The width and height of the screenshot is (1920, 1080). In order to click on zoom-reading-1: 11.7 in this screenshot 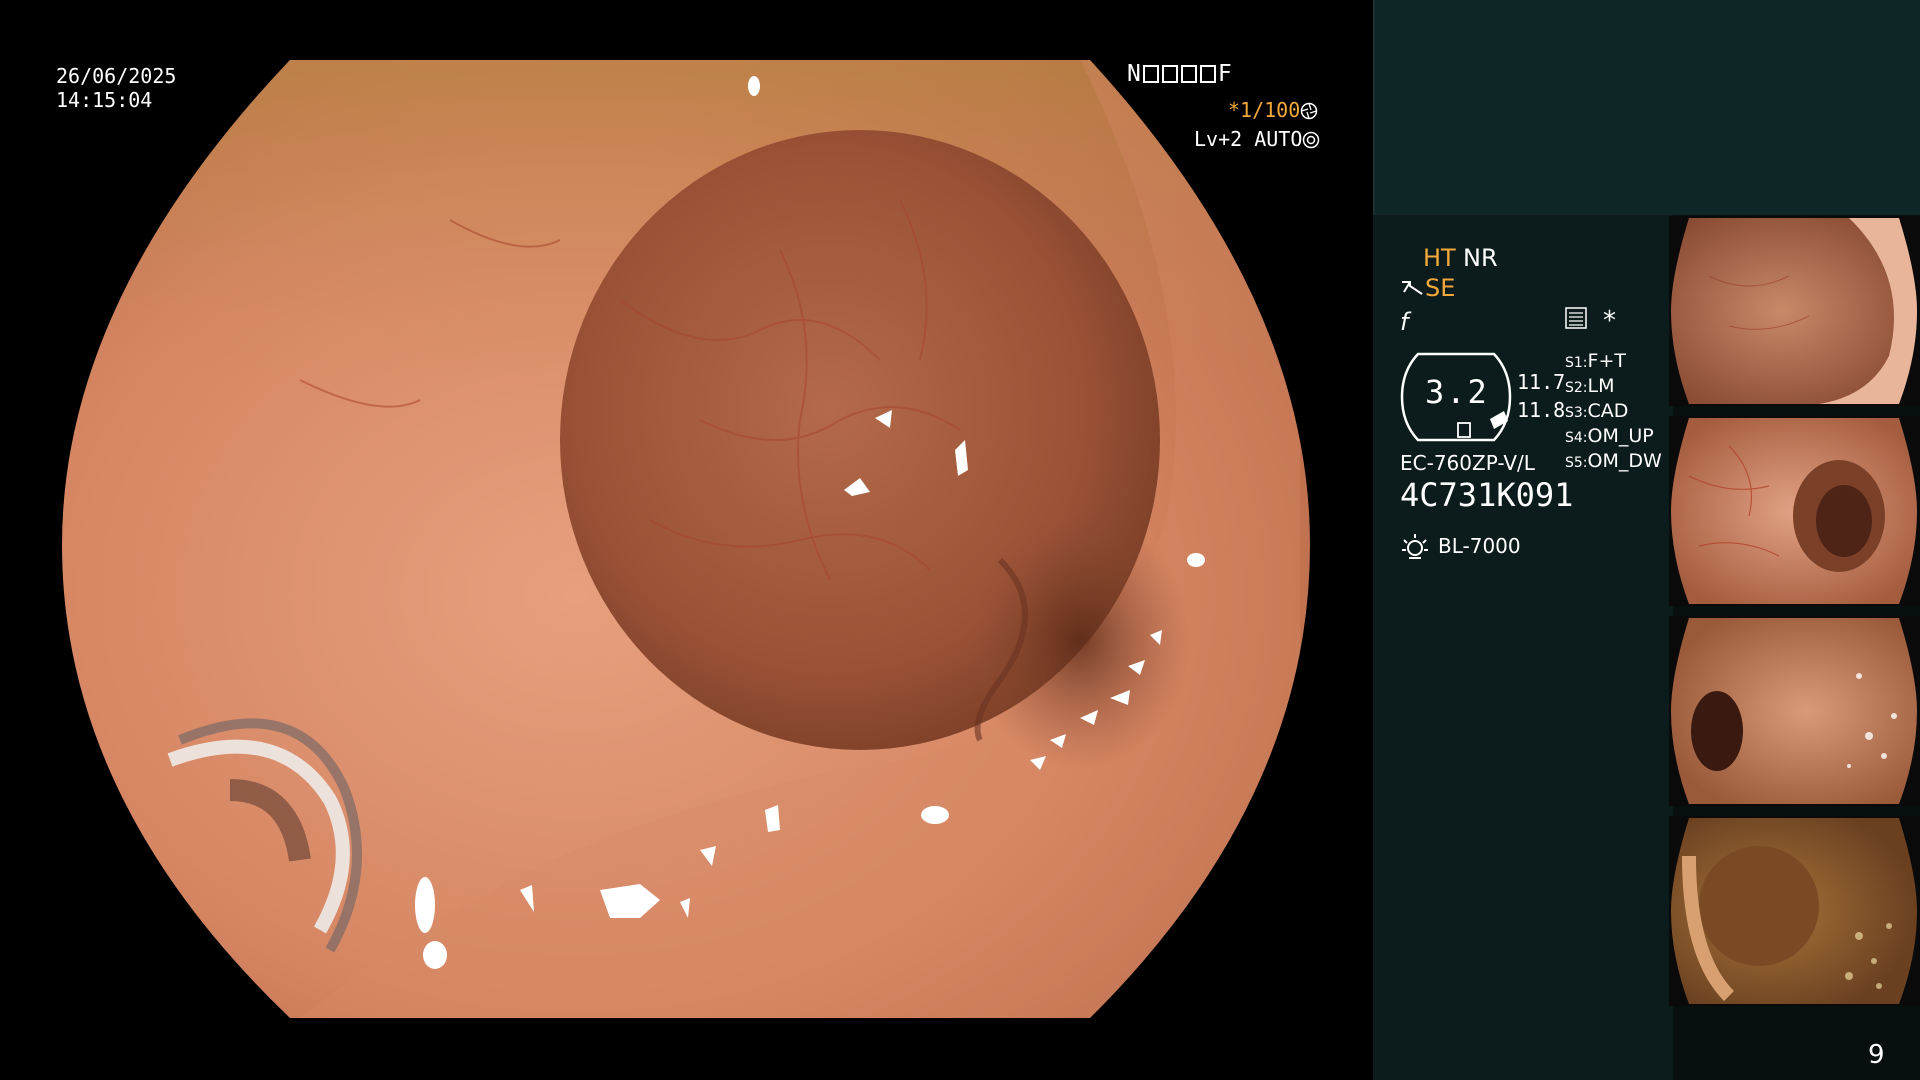, I will do `click(1541, 382)`.